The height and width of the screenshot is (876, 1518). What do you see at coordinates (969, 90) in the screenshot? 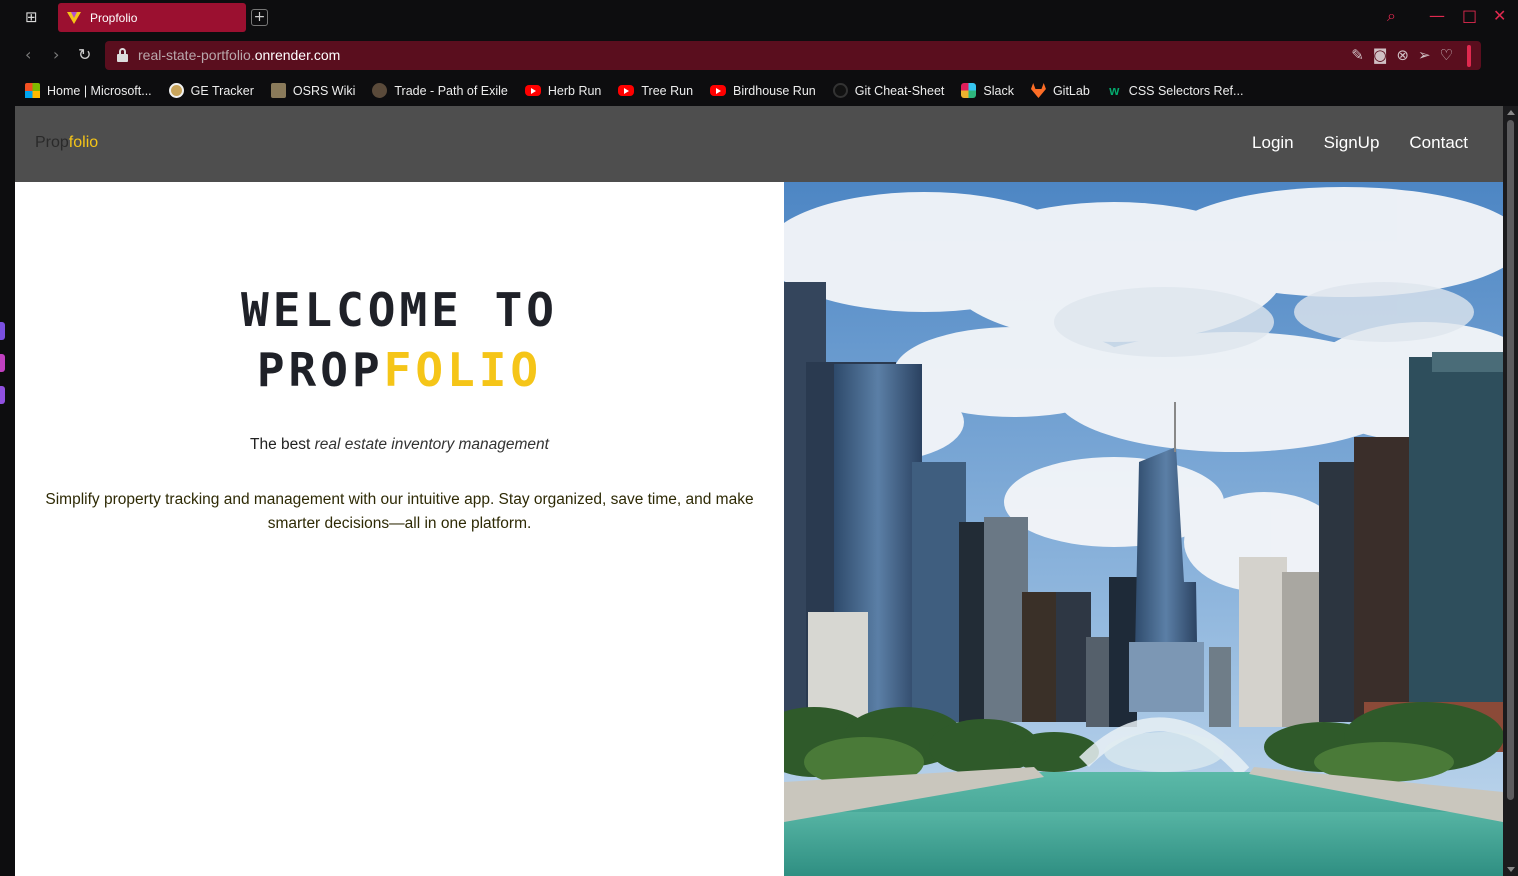
I see `slack-icon` at bounding box center [969, 90].